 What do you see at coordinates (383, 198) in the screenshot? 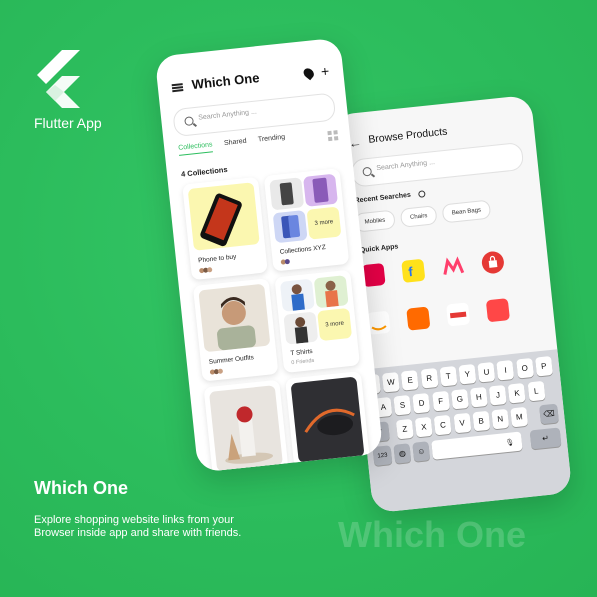
I see `recent-searches-label: Recent Searches` at bounding box center [383, 198].